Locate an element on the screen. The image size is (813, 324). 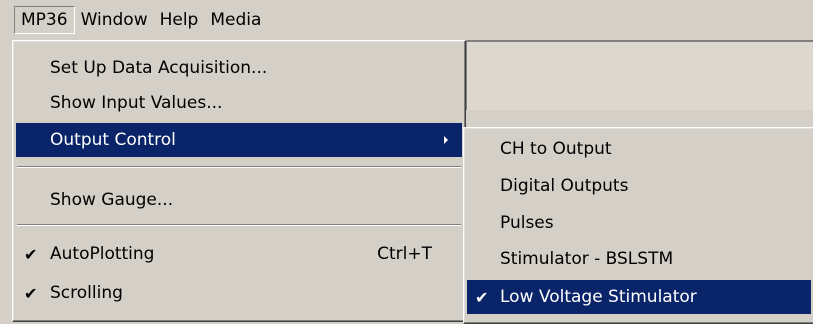
menu-item-label: Low Voltage Stimulator is located at coordinates (598, 297).